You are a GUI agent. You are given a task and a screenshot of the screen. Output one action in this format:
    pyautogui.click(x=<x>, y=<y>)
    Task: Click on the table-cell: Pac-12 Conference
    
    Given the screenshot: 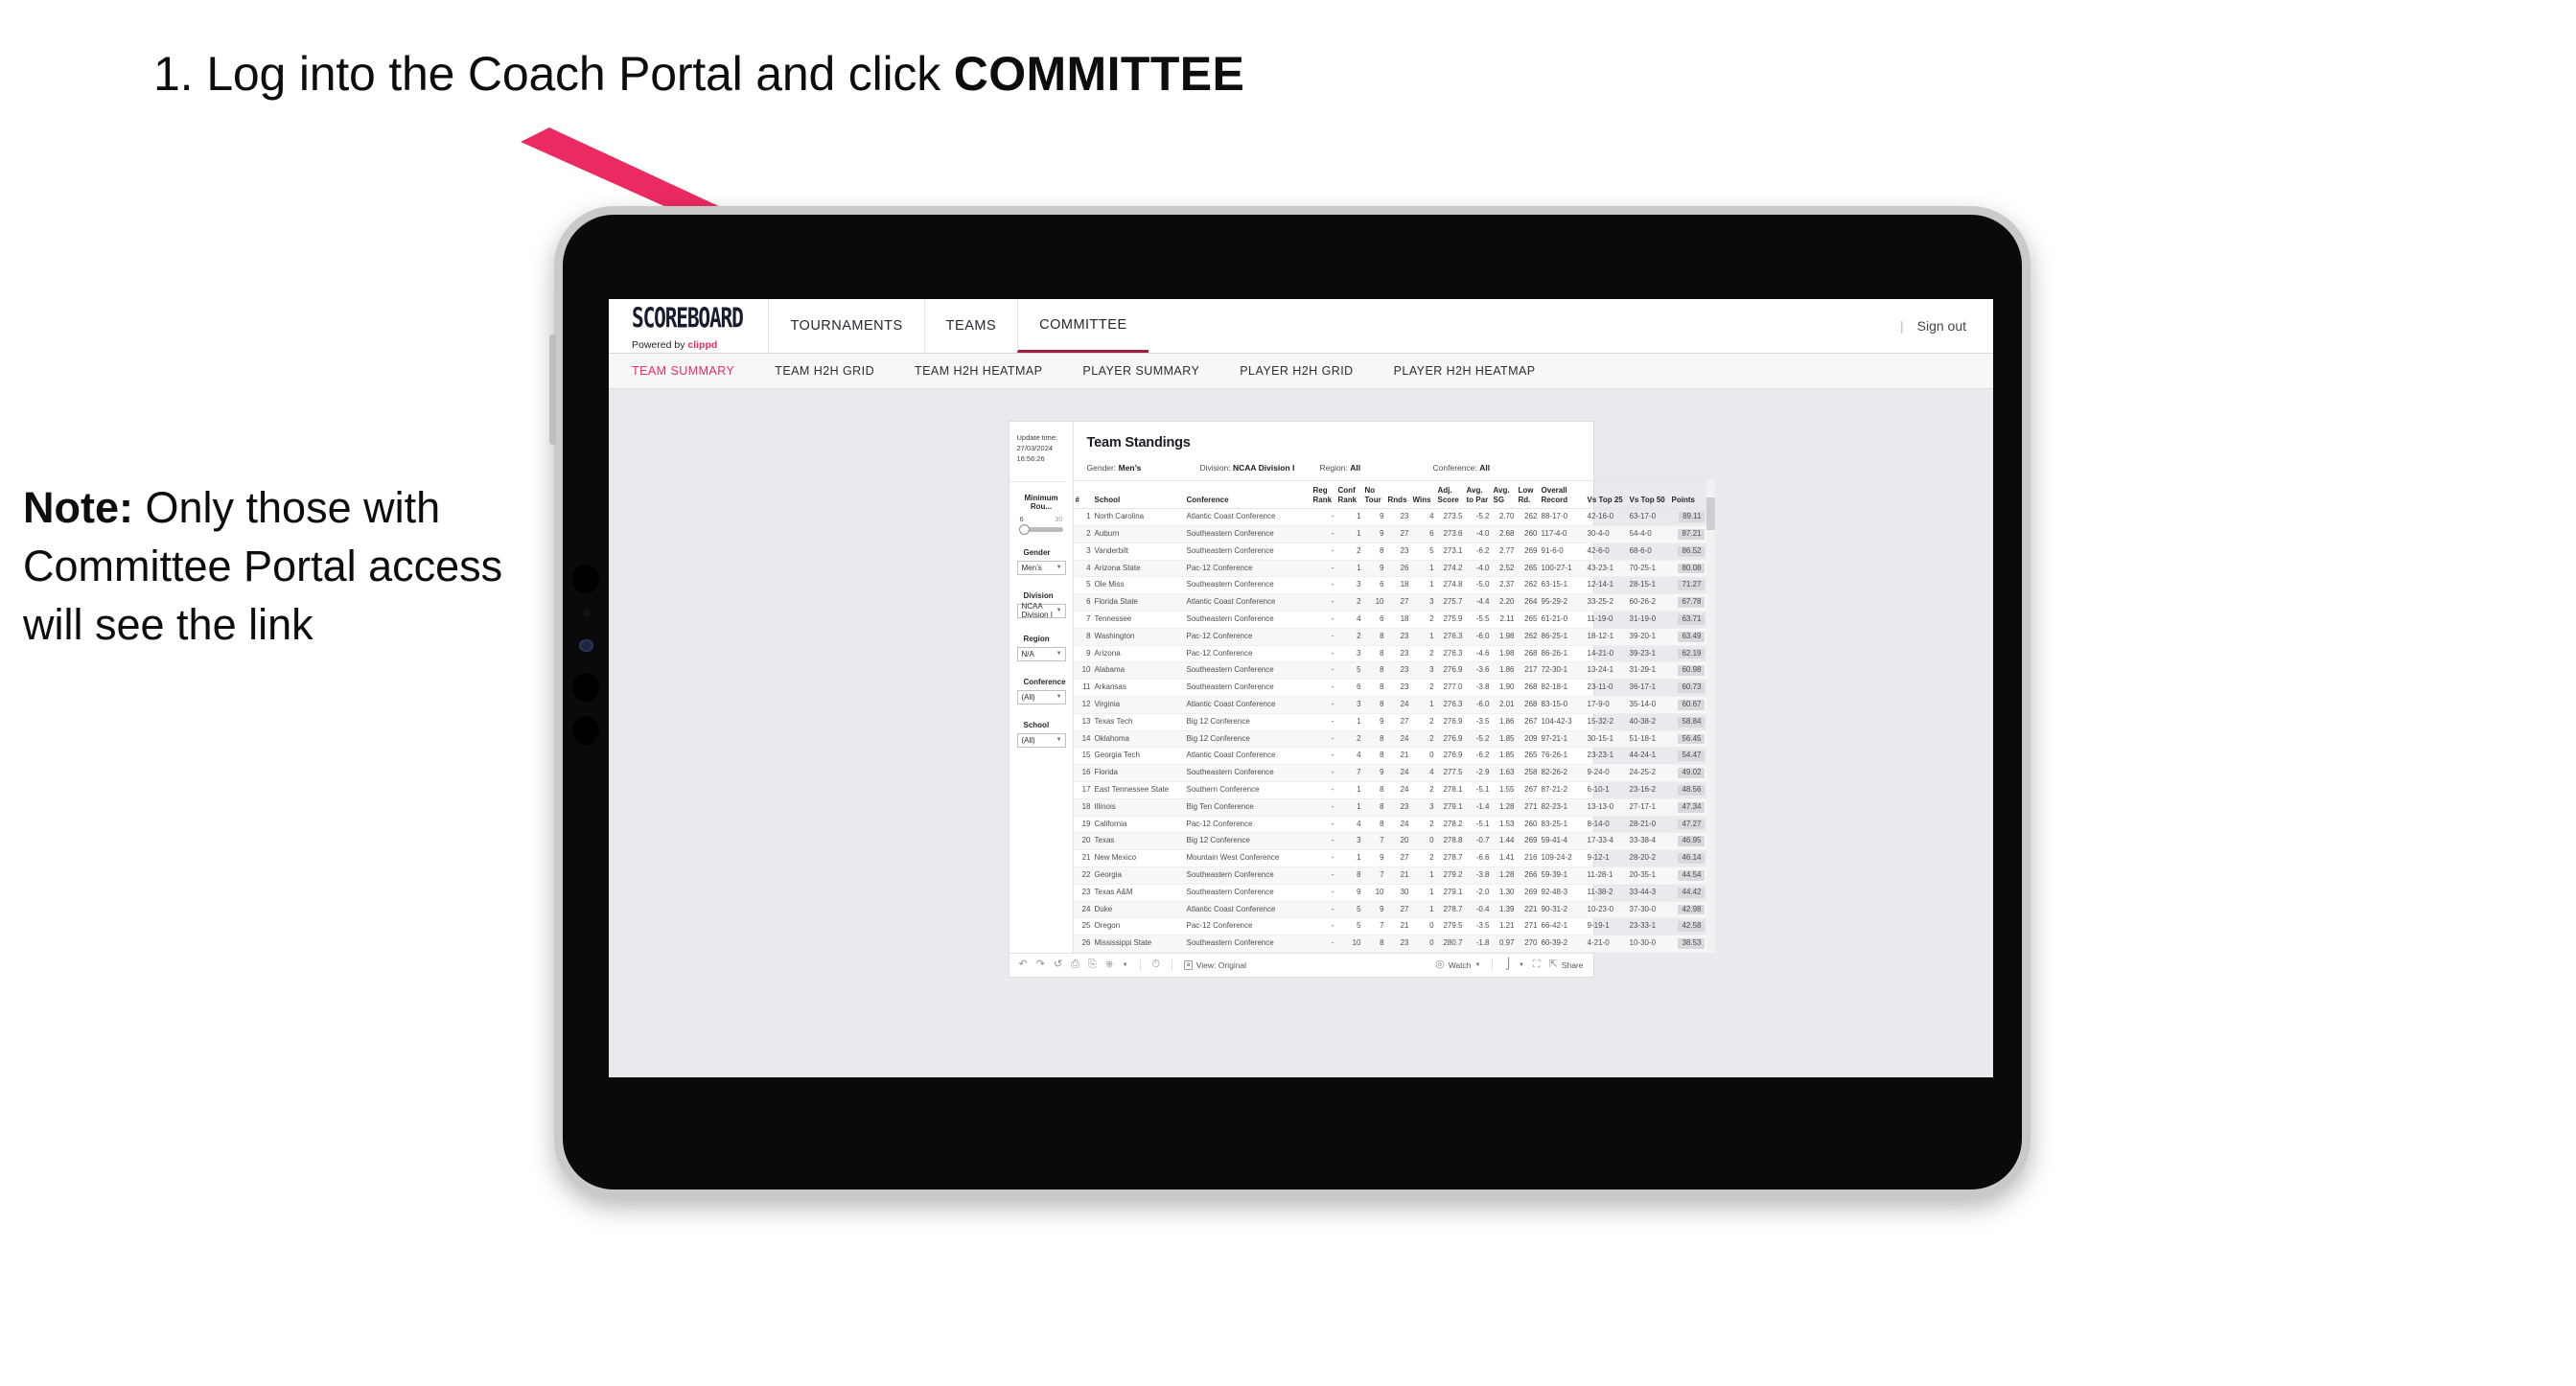 What is the action you would take?
    pyautogui.click(x=1248, y=637)
    